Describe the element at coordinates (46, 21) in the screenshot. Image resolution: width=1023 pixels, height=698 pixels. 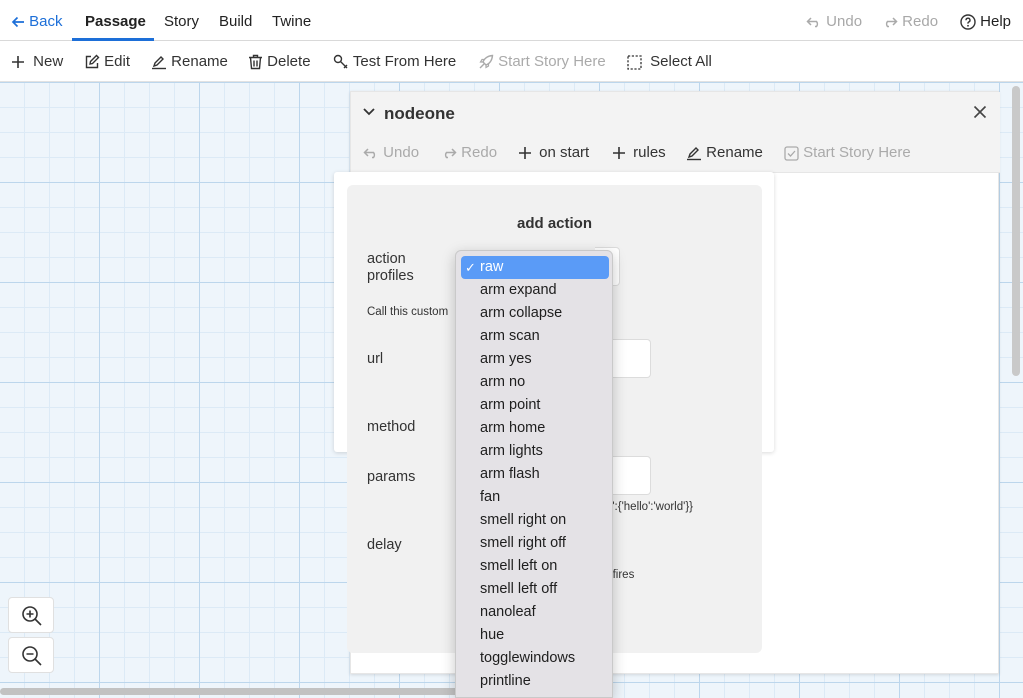
I see `back-label: Back` at that location.